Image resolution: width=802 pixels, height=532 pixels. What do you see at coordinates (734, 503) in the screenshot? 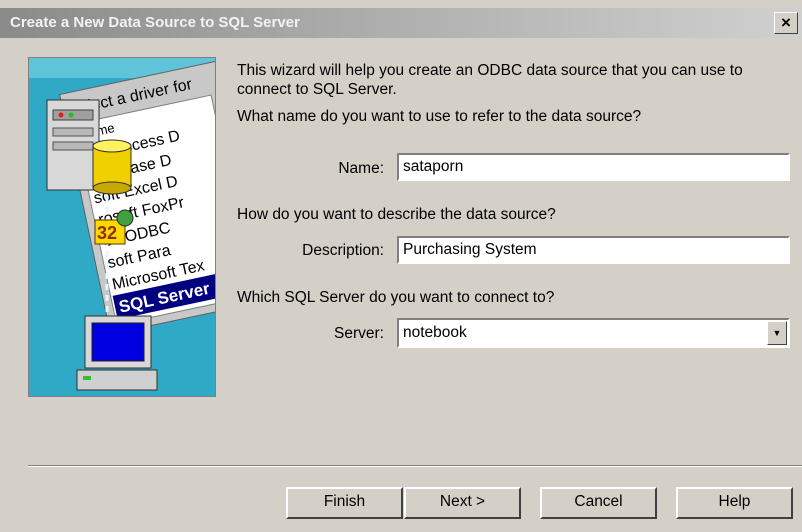
I see `help-button: Help` at bounding box center [734, 503].